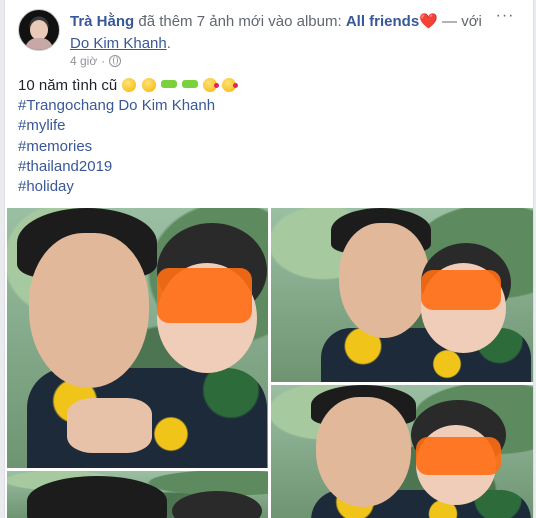  Describe the element at coordinates (102, 21) in the screenshot. I see `author-name-link: Trà Hằng` at that location.